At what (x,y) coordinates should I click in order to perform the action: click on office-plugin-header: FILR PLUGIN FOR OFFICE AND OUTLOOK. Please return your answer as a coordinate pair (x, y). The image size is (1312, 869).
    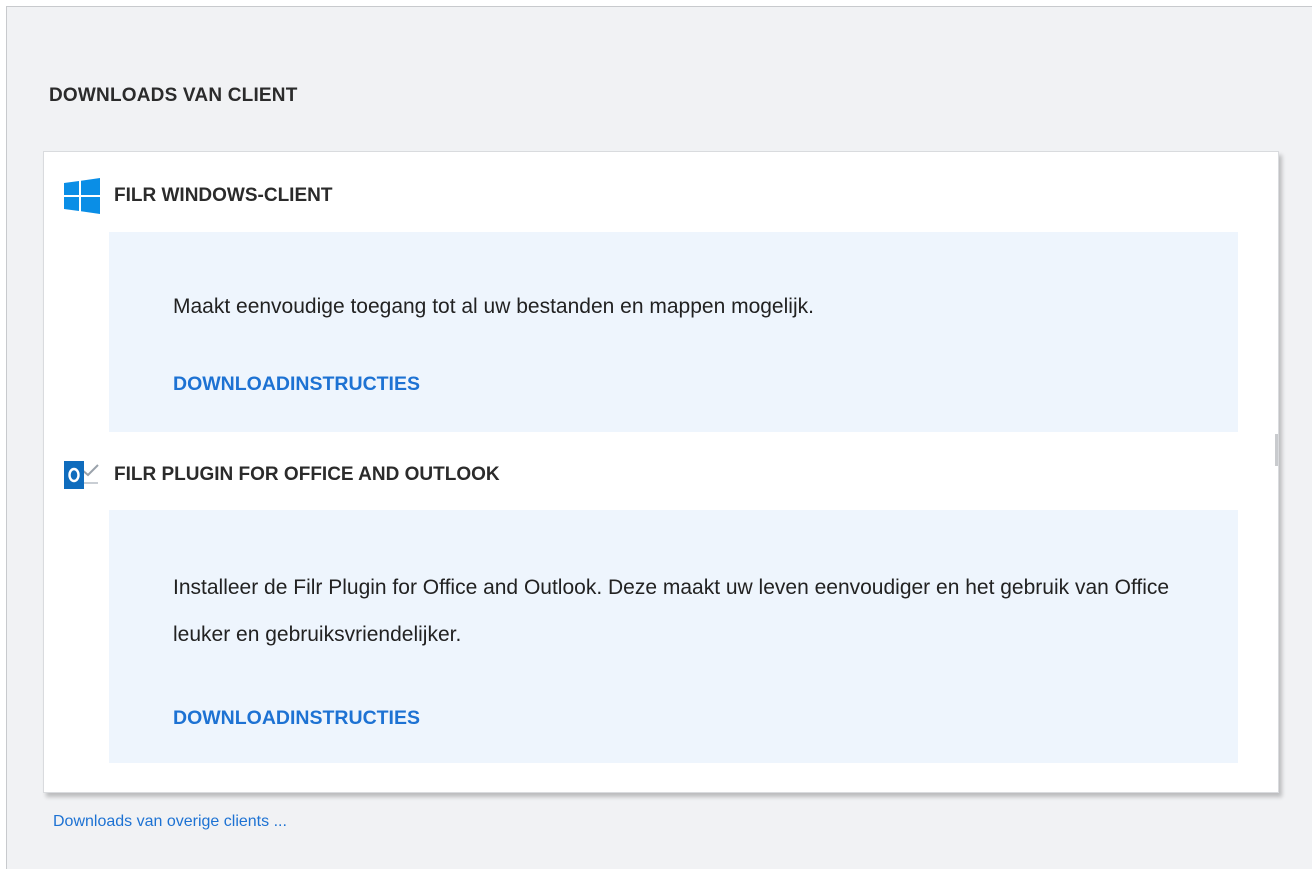
    Looking at the image, I should click on (281, 475).